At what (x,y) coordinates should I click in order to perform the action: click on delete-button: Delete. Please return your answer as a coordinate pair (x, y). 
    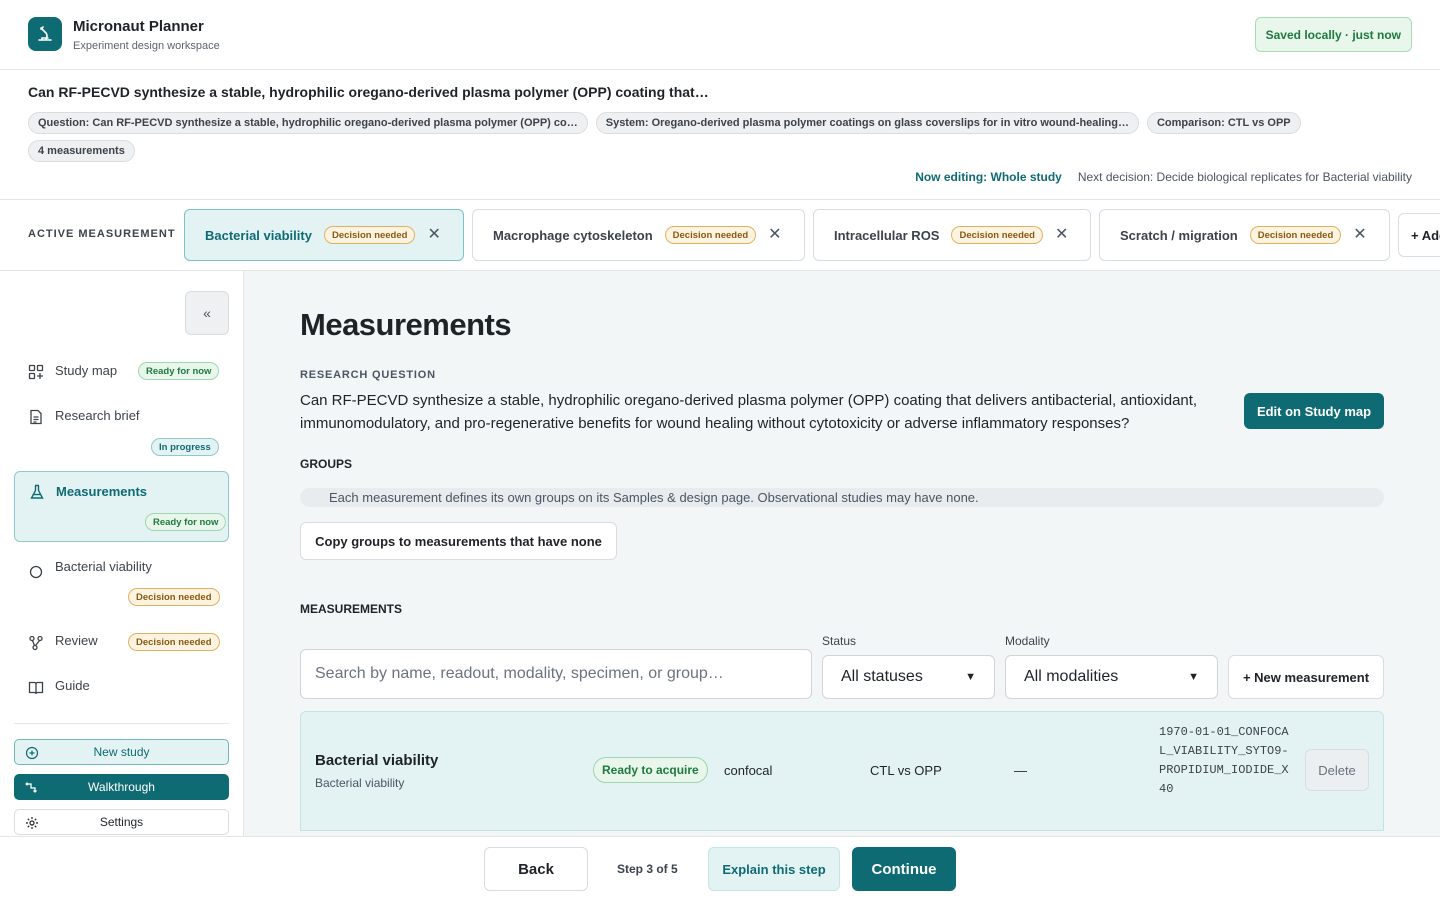
    Looking at the image, I should click on (1337, 770).